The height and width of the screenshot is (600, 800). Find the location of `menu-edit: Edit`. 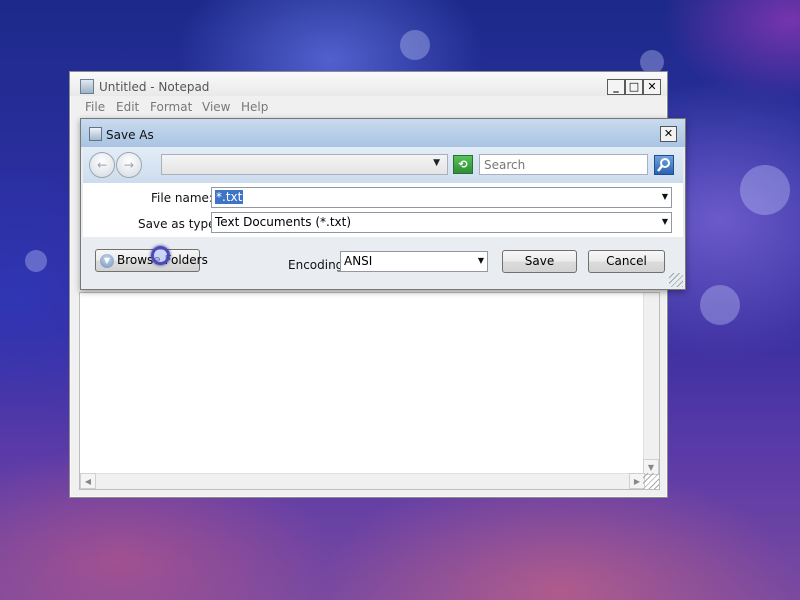

menu-edit: Edit is located at coordinates (127, 107).